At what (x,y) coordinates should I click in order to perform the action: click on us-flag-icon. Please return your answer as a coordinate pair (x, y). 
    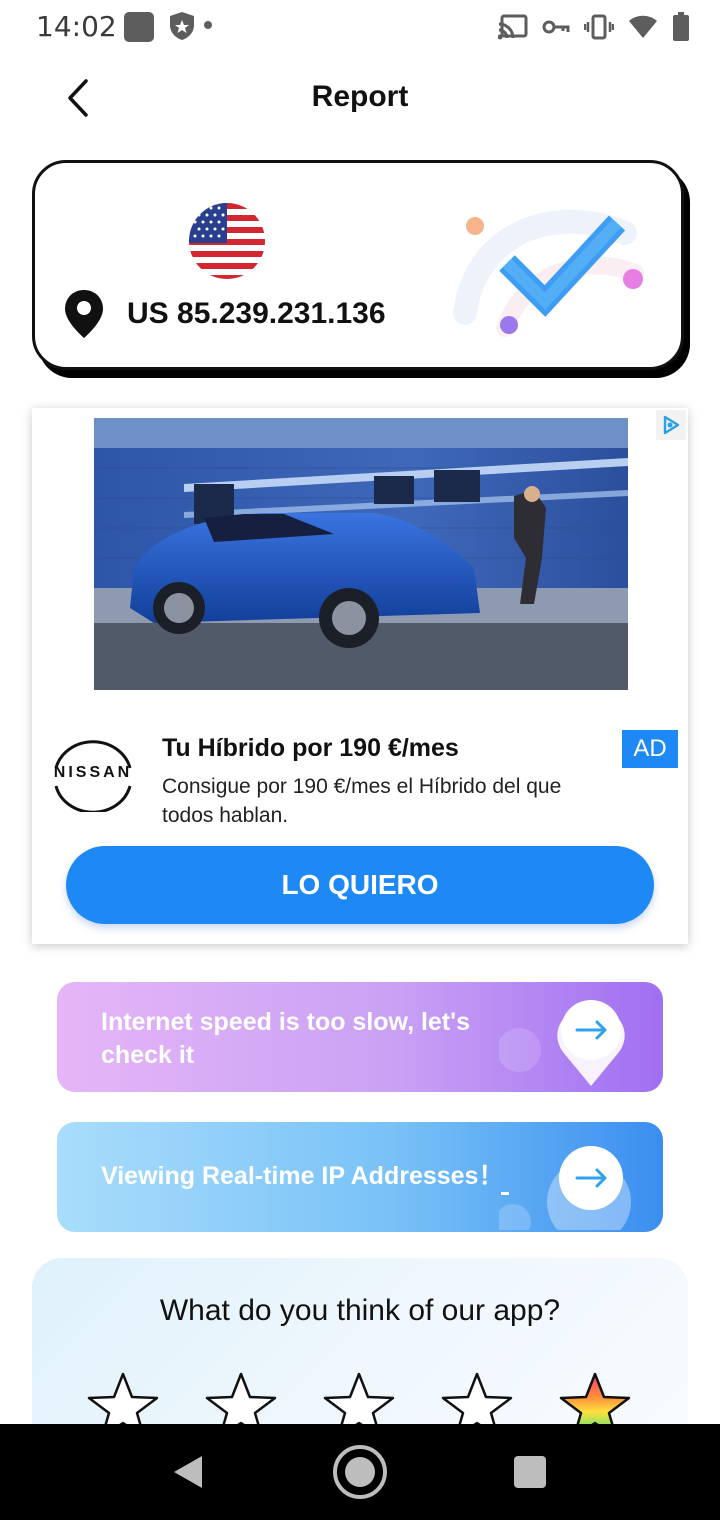
    Looking at the image, I should click on (227, 241).